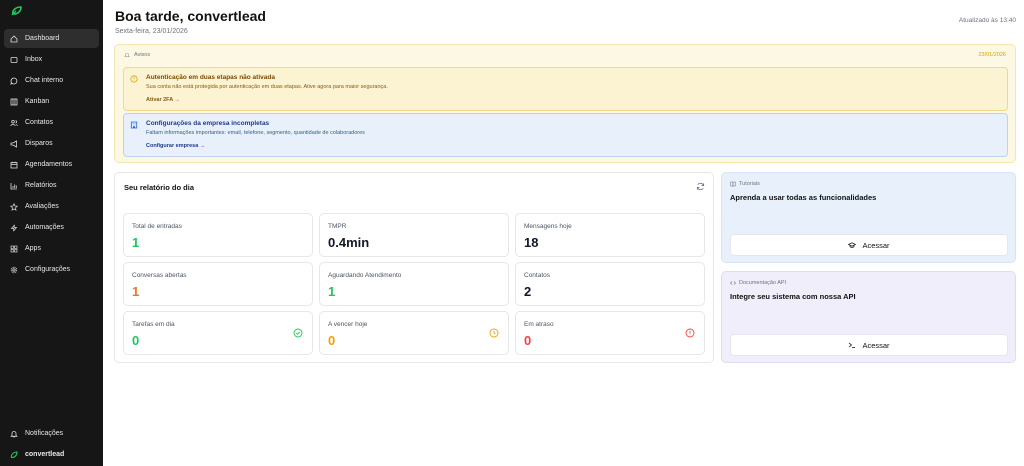 The width and height of the screenshot is (1024, 466). What do you see at coordinates (134, 125) in the screenshot?
I see `building-icon` at bounding box center [134, 125].